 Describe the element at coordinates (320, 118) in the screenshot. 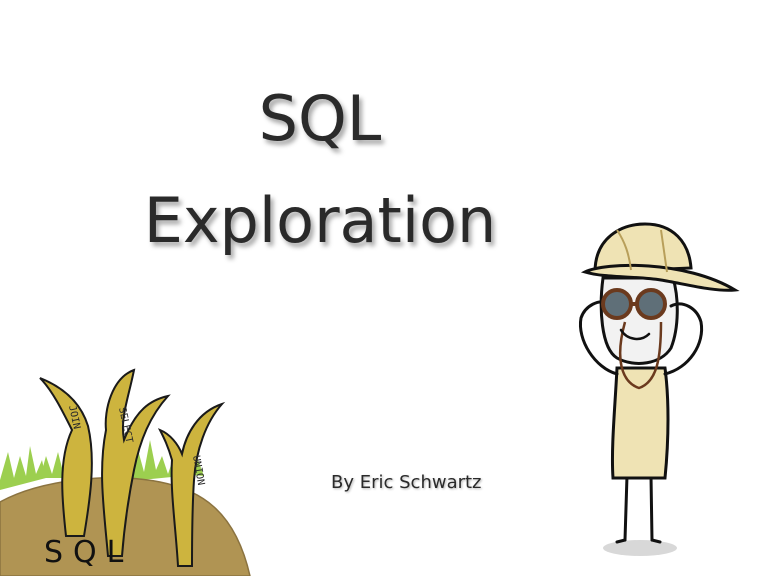

I see `slide-title-line-1: SQL` at that location.